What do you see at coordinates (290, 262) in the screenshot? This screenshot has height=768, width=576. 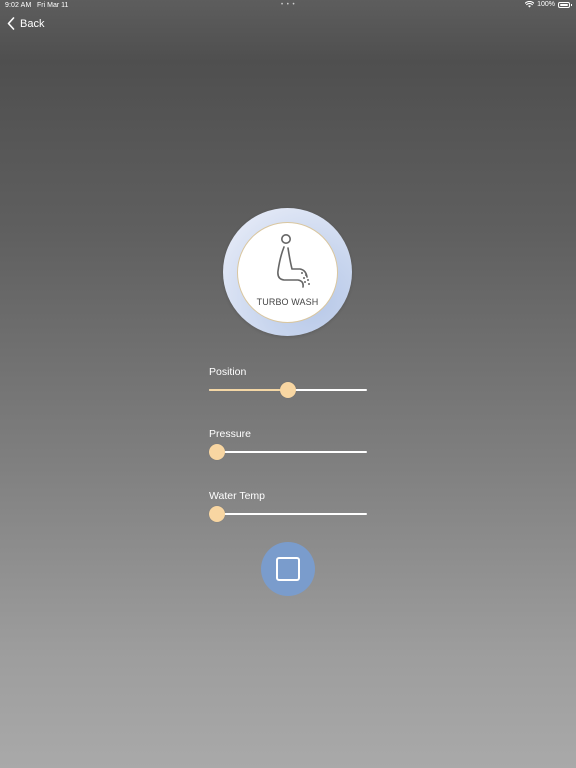 I see `seated-person-spray-icon` at bounding box center [290, 262].